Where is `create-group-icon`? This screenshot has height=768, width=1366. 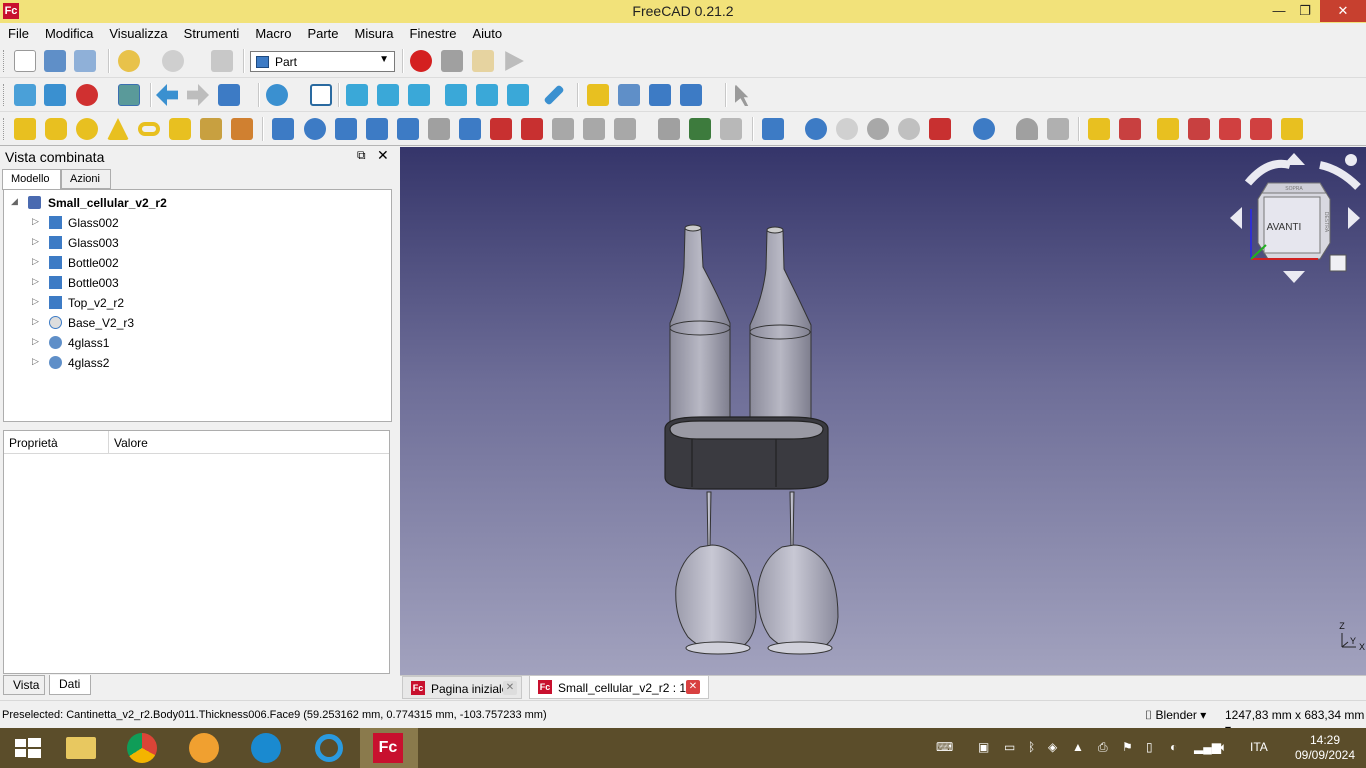
create-group-icon is located at coordinates (629, 95).